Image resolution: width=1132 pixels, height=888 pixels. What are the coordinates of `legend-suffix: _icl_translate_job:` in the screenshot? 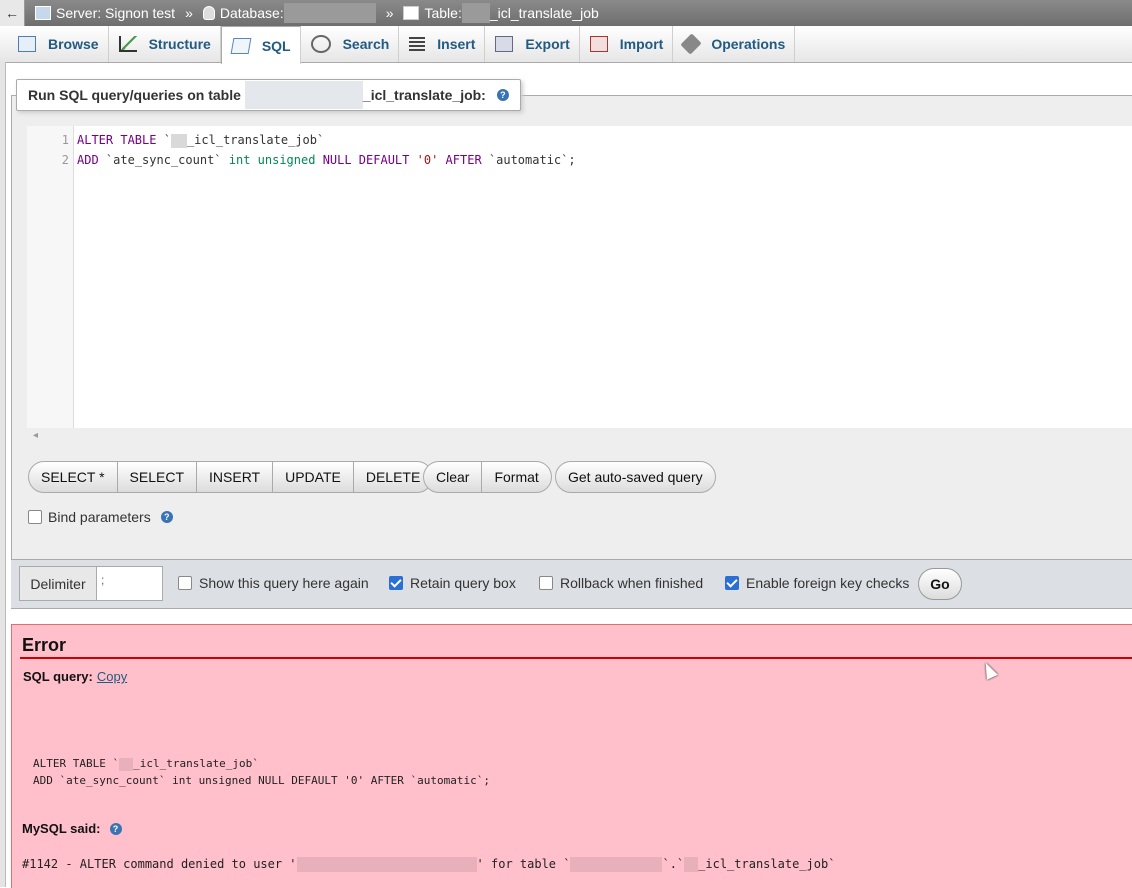 It's located at (424, 95).